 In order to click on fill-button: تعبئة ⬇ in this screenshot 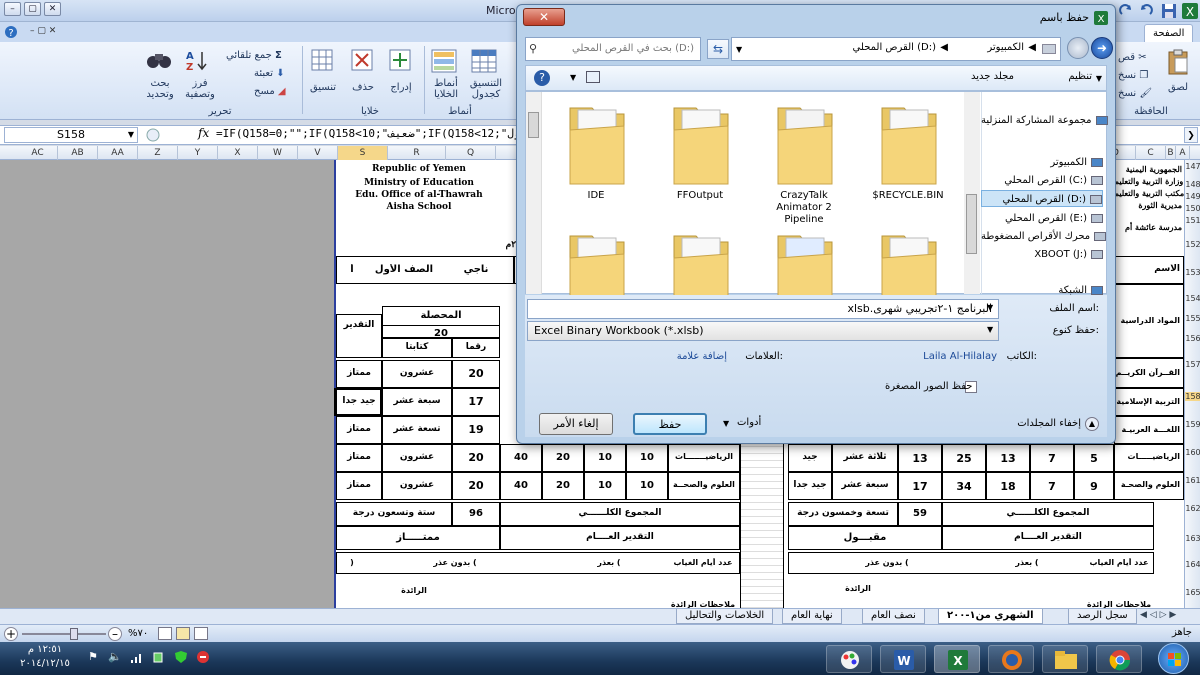, I will do `click(269, 73)`.